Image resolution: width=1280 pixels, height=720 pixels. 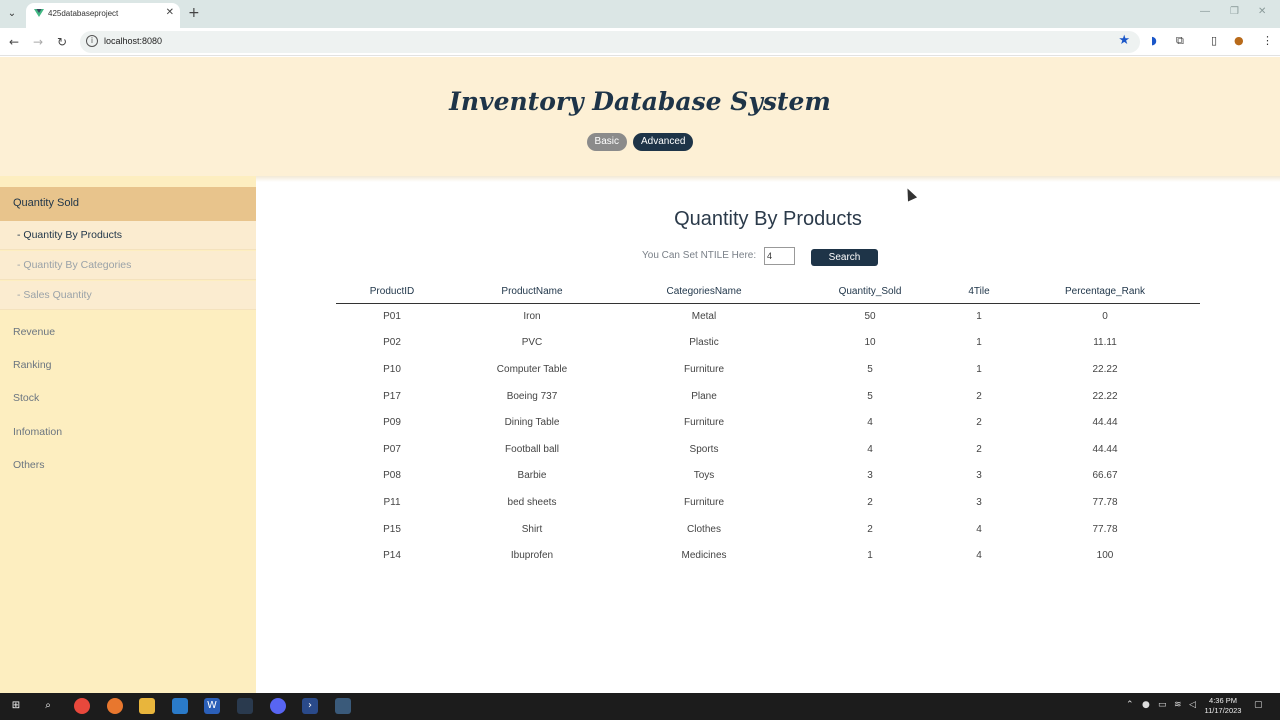 I want to click on profile-avatar: ●, so click(x=1239, y=40).